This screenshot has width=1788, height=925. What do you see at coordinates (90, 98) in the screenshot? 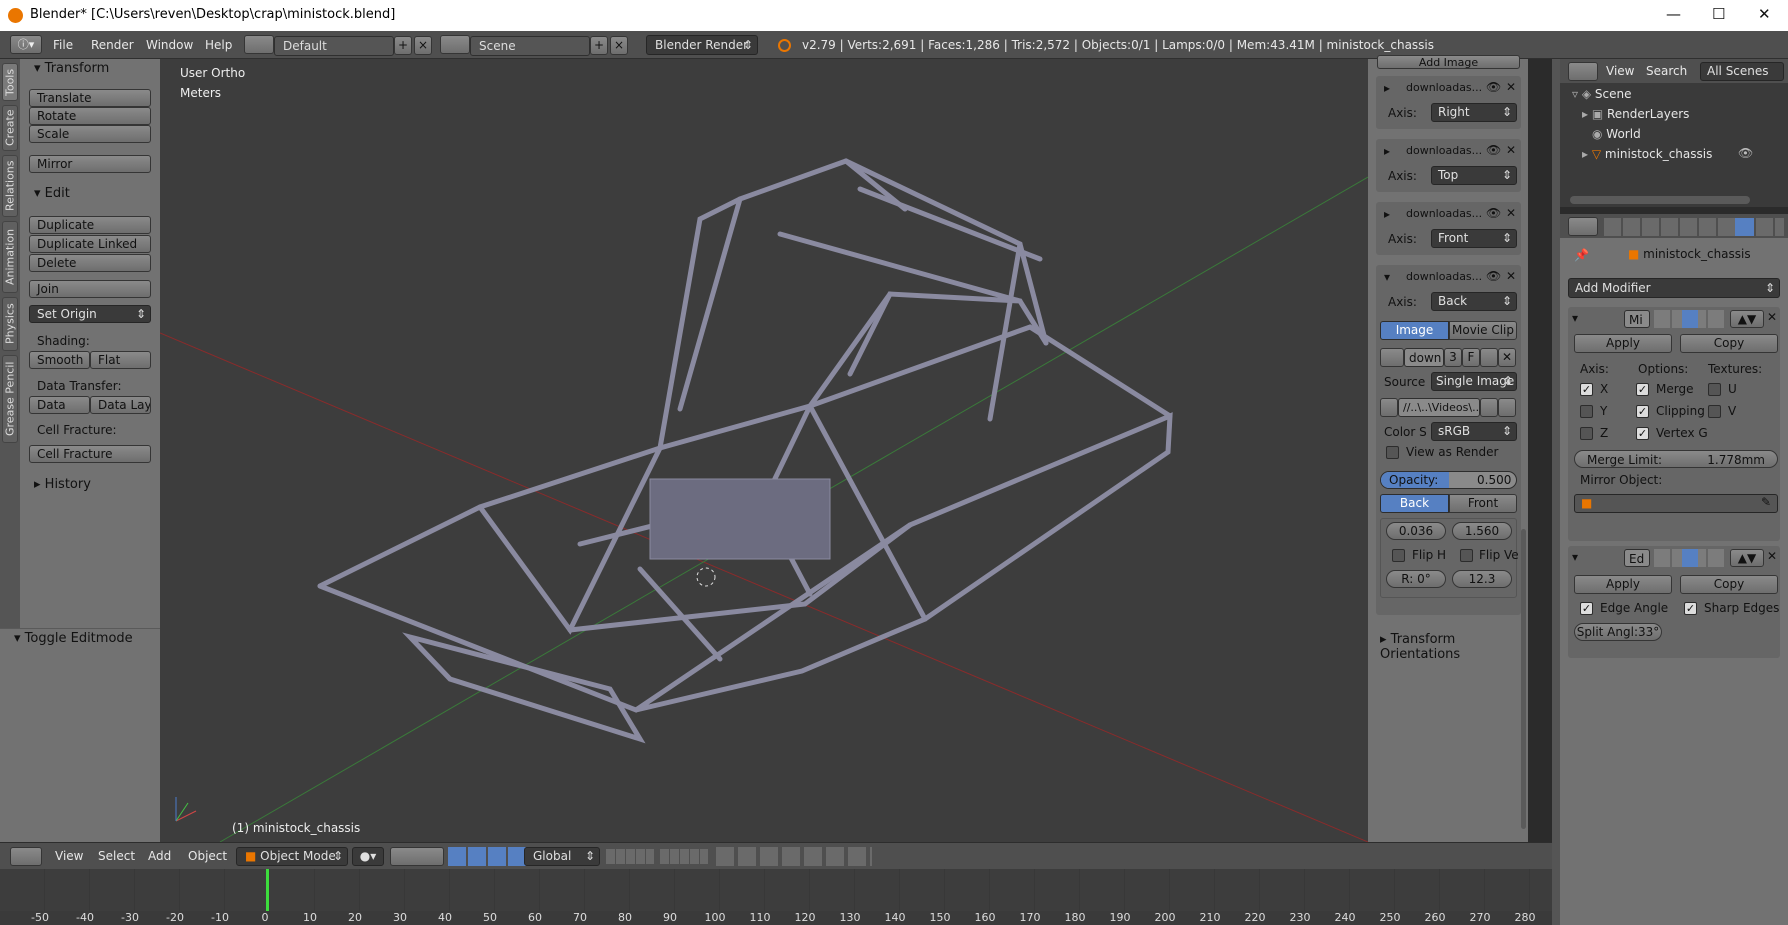
I see `translate-button: Translate` at bounding box center [90, 98].